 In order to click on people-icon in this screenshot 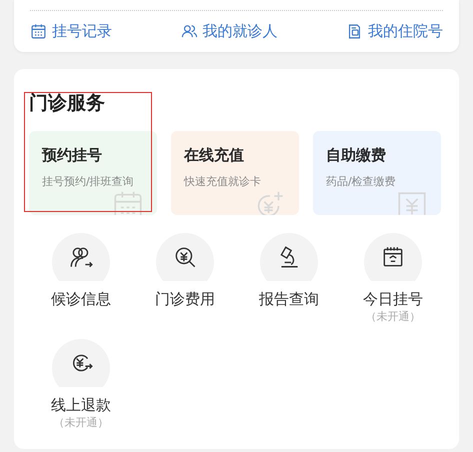, I will do `click(189, 31)`.